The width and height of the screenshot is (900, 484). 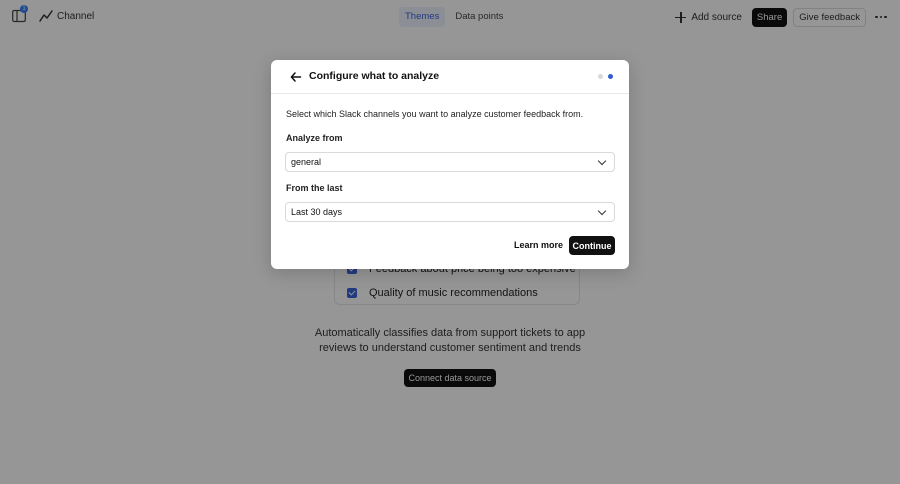 I want to click on dialog-title: Configure what to analyze, so click(x=374, y=76).